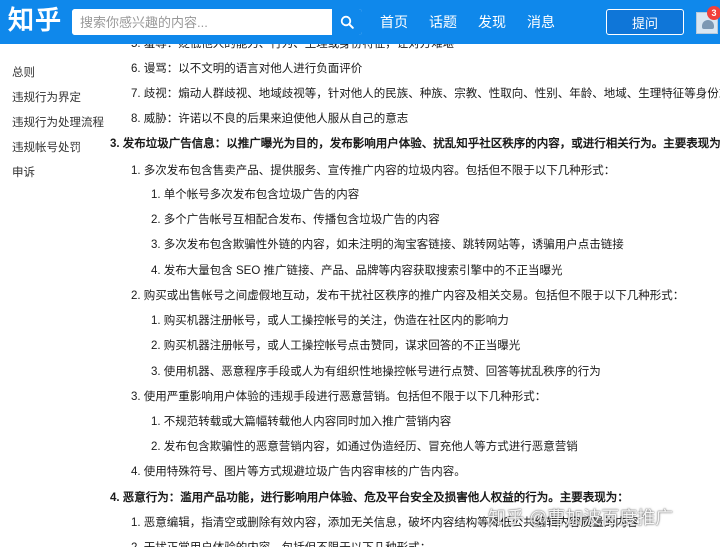 This screenshot has width=720, height=547. Describe the element at coordinates (541, 22) in the screenshot. I see `nav-messages: 消息` at that location.